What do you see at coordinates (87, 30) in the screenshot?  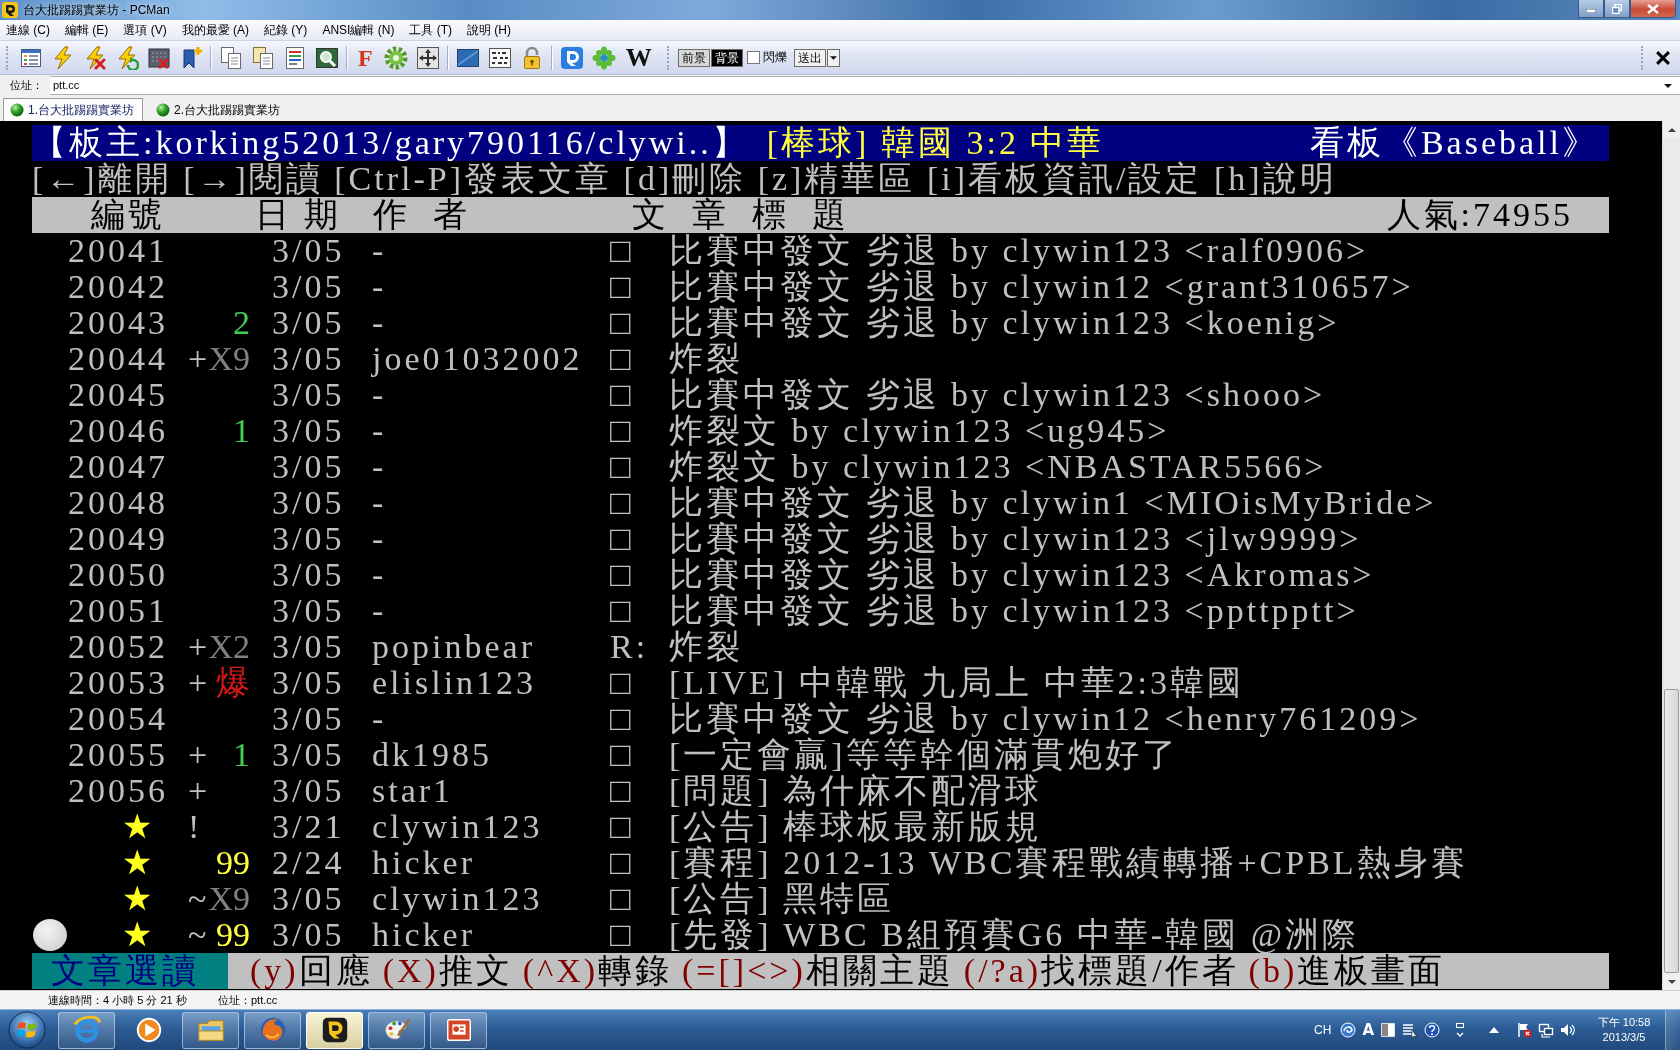 I see `menu-item: 編輯 (E)` at bounding box center [87, 30].